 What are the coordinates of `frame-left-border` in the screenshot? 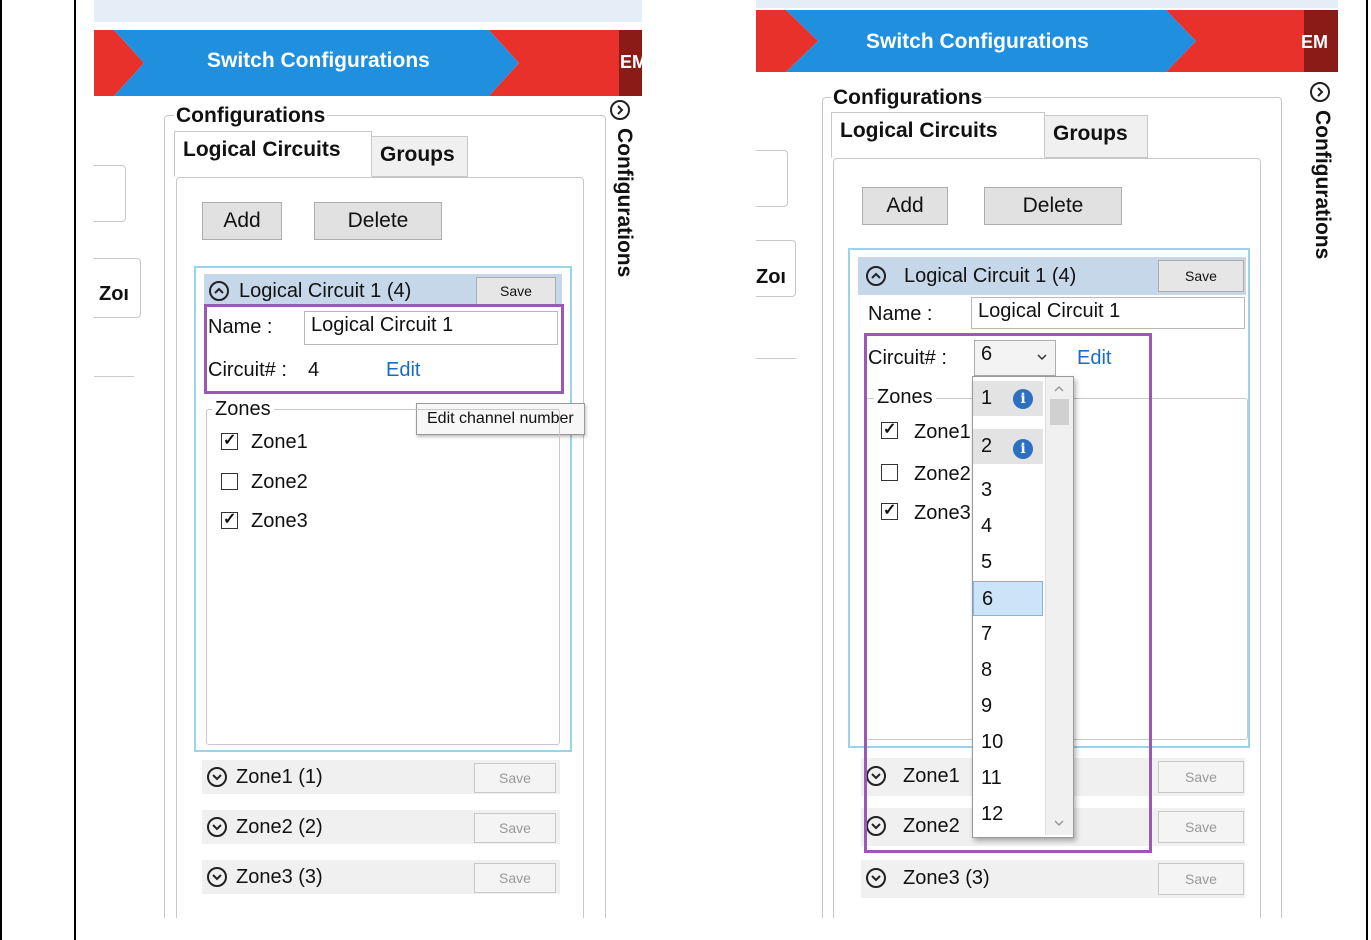 It's located at (1, 470).